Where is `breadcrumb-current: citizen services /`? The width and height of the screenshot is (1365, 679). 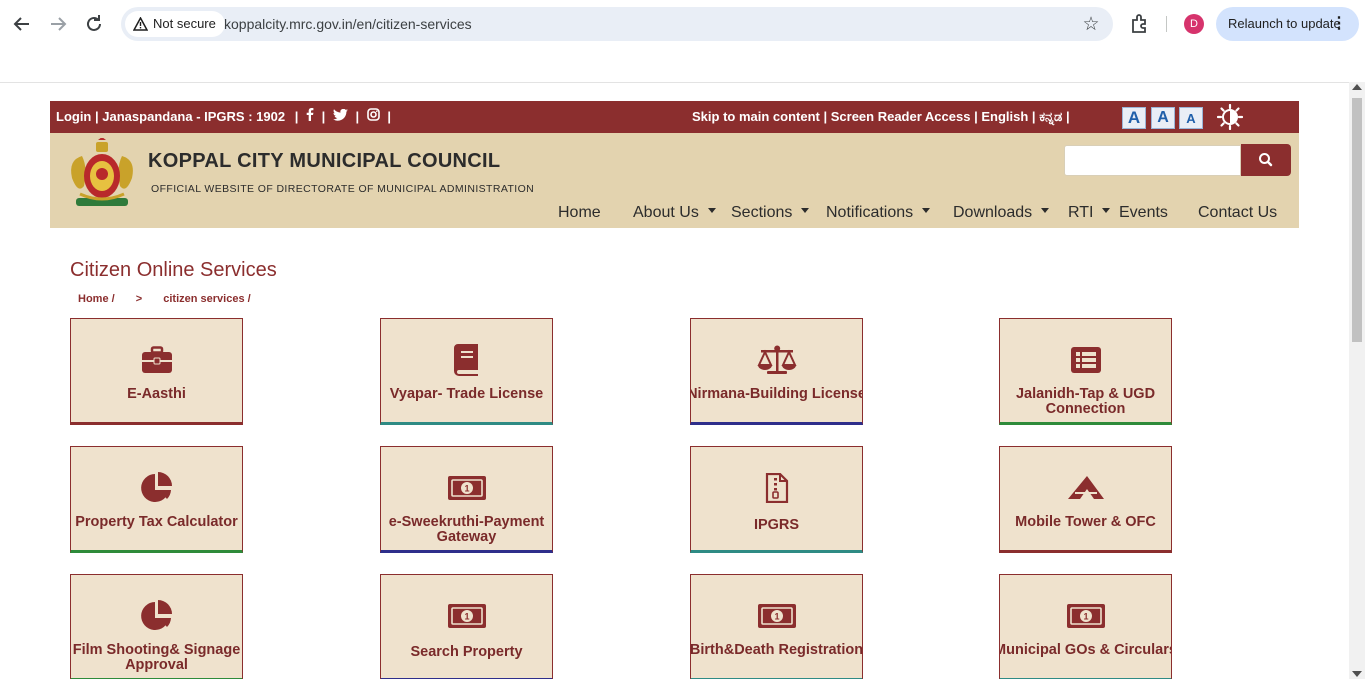 breadcrumb-current: citizen services / is located at coordinates (207, 299).